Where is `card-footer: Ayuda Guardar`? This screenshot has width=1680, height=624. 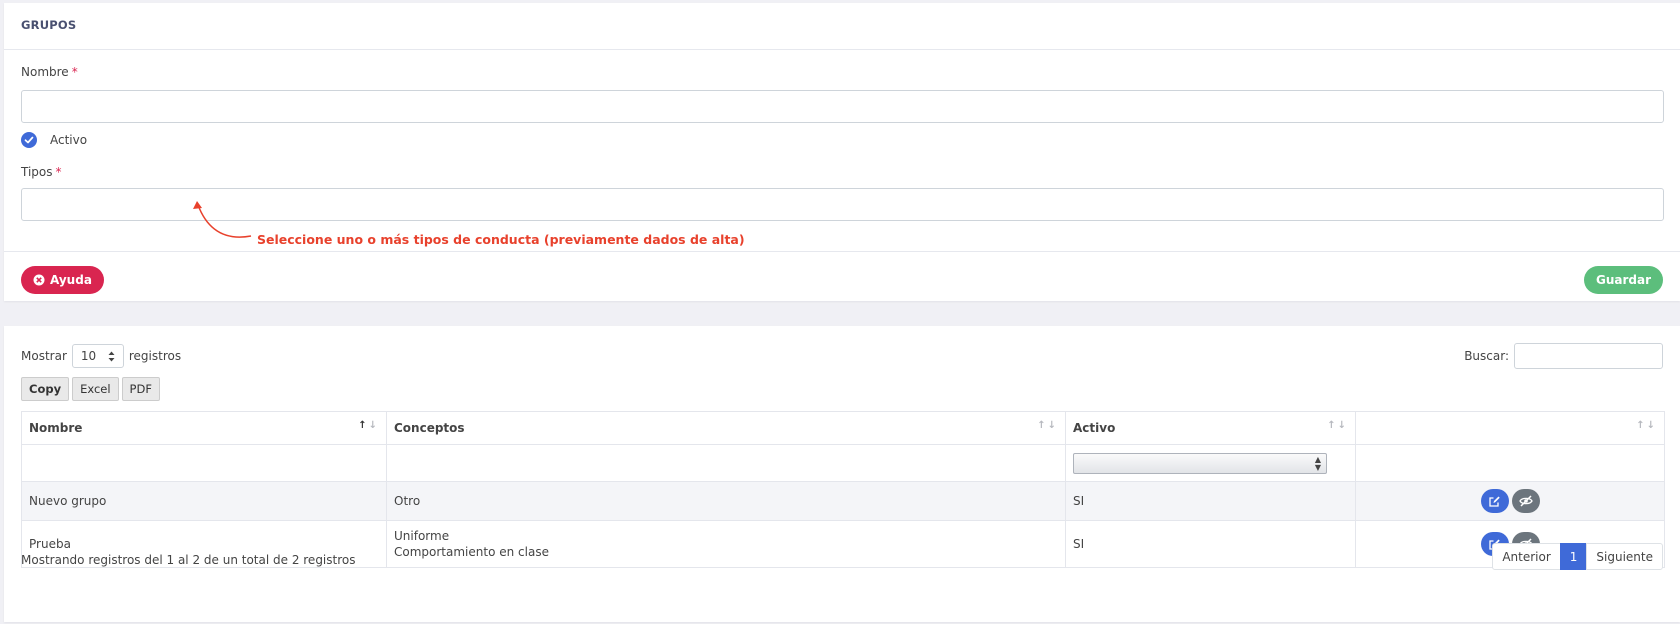
card-footer: Ayuda Guardar is located at coordinates (842, 276).